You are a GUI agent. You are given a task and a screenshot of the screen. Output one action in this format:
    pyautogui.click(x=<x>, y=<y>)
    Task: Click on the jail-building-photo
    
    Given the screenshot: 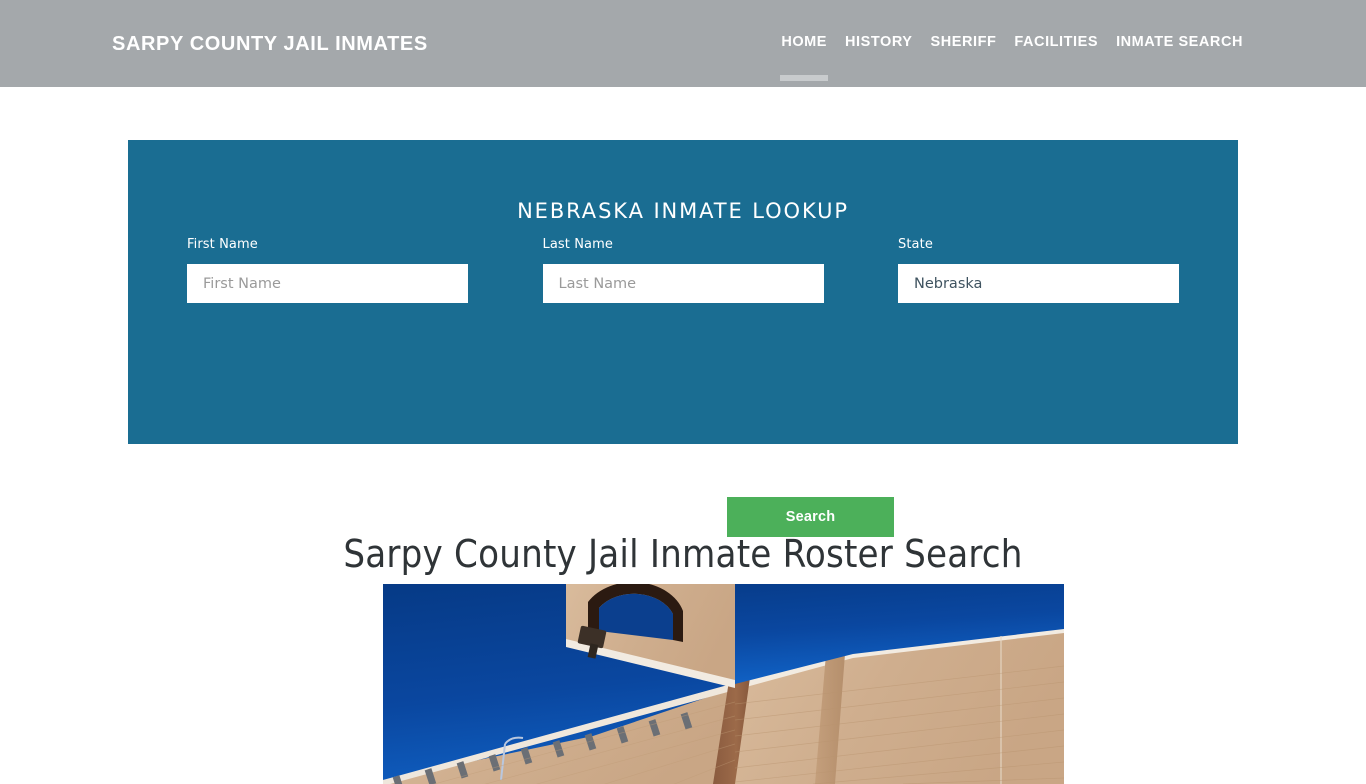 What is the action you would take?
    pyautogui.click(x=723, y=684)
    